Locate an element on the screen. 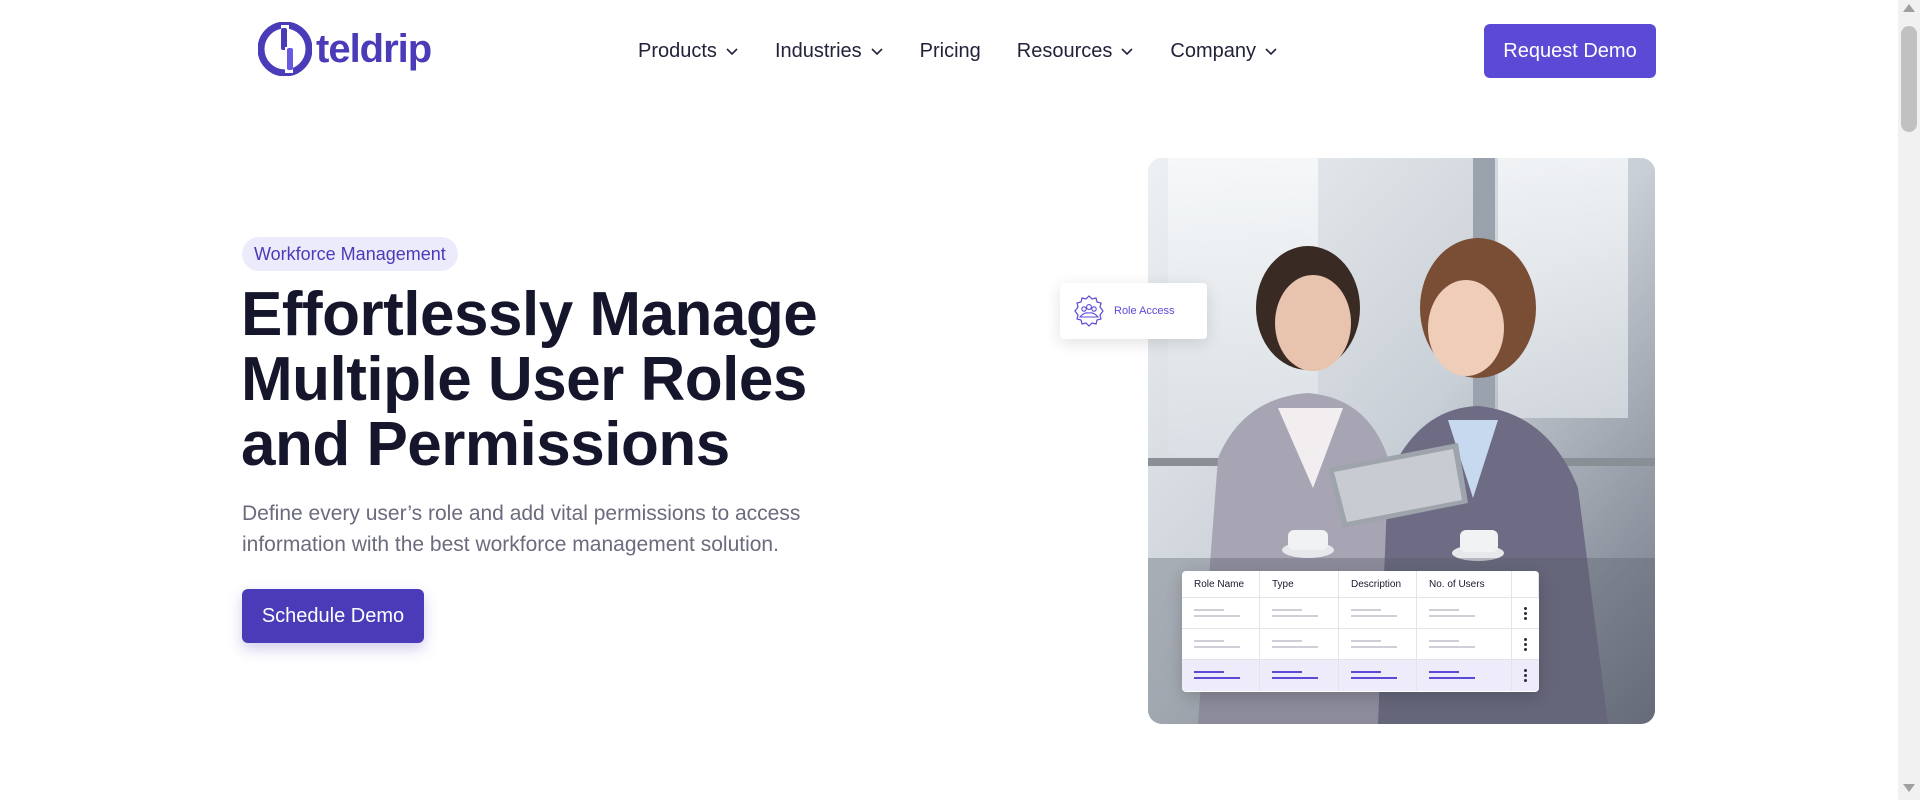  column-header-actions is located at coordinates (1525, 584).